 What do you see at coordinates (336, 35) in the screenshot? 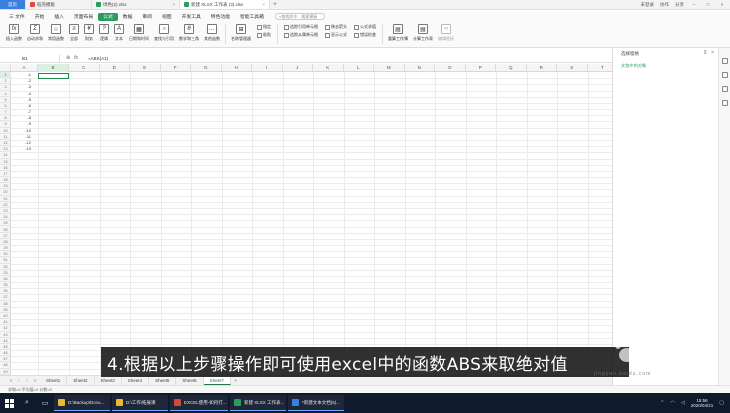
I see `show-formulas-button: 显示公式` at bounding box center [336, 35].